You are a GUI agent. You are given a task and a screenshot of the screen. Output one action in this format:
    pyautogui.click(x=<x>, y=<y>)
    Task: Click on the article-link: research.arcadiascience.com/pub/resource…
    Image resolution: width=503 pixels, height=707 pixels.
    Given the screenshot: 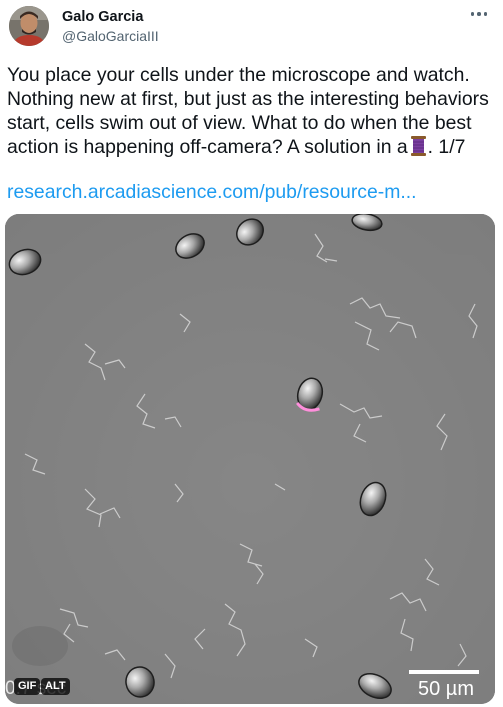 What is the action you would take?
    pyautogui.click(x=212, y=192)
    